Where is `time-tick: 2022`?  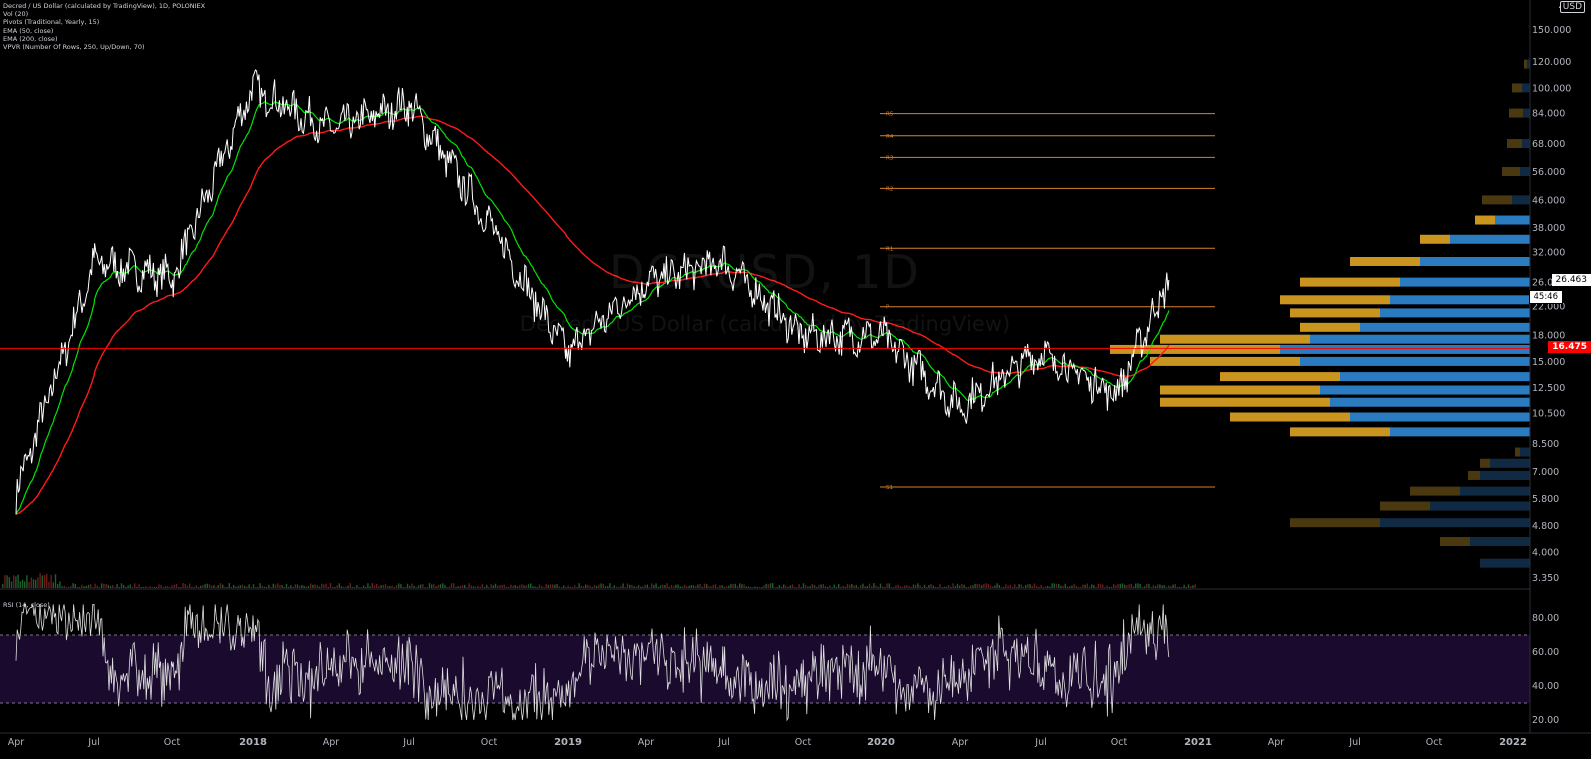 time-tick: 2022 is located at coordinates (1513, 742).